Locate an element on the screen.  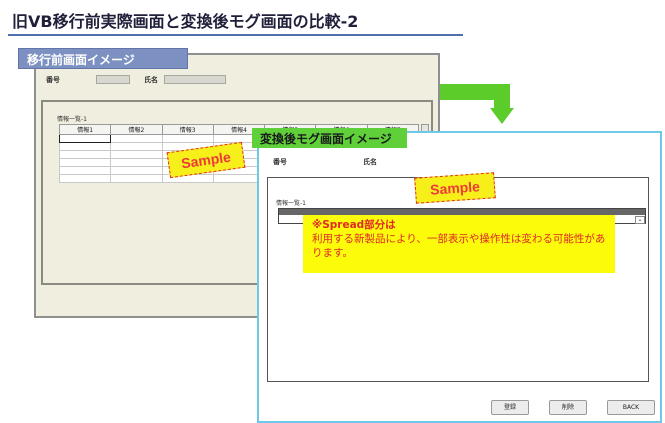
down-arrow-icon is located at coordinates (502, 116).